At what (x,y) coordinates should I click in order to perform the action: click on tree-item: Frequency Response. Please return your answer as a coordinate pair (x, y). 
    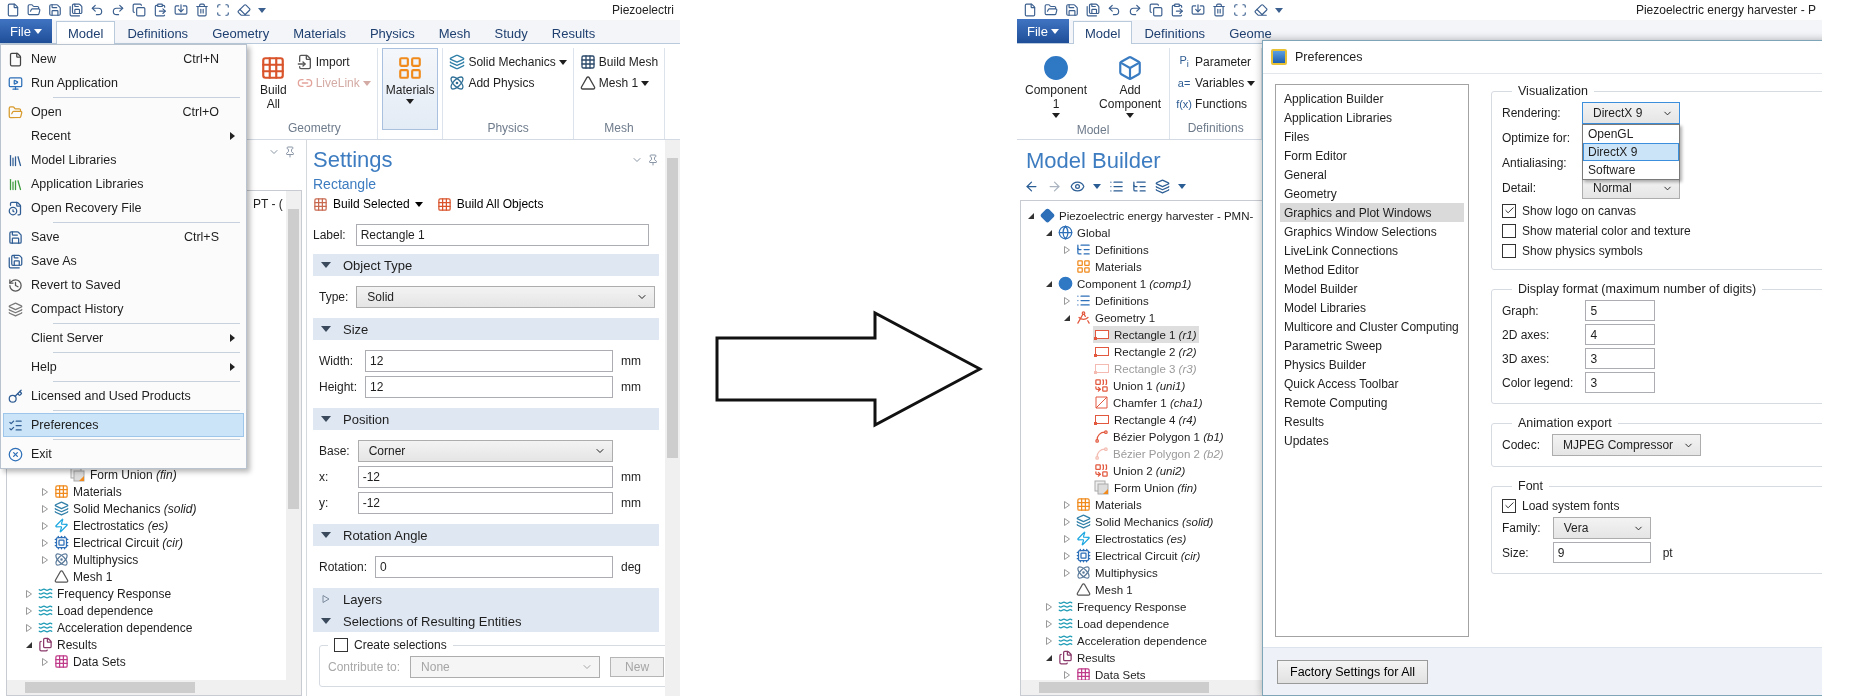
    Looking at the image, I should click on (1123, 606).